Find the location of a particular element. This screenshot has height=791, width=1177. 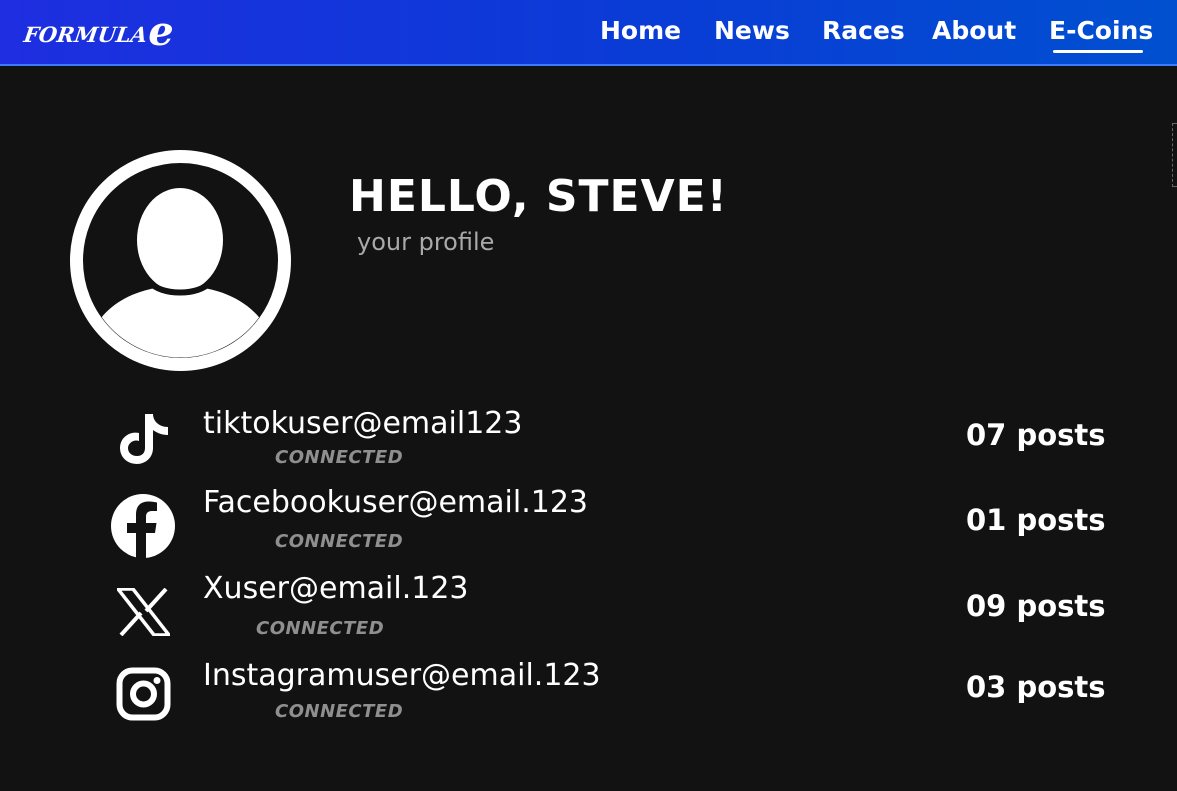

top-navbar: FORMULA e Home News Races About E-Coins is located at coordinates (588, 33).